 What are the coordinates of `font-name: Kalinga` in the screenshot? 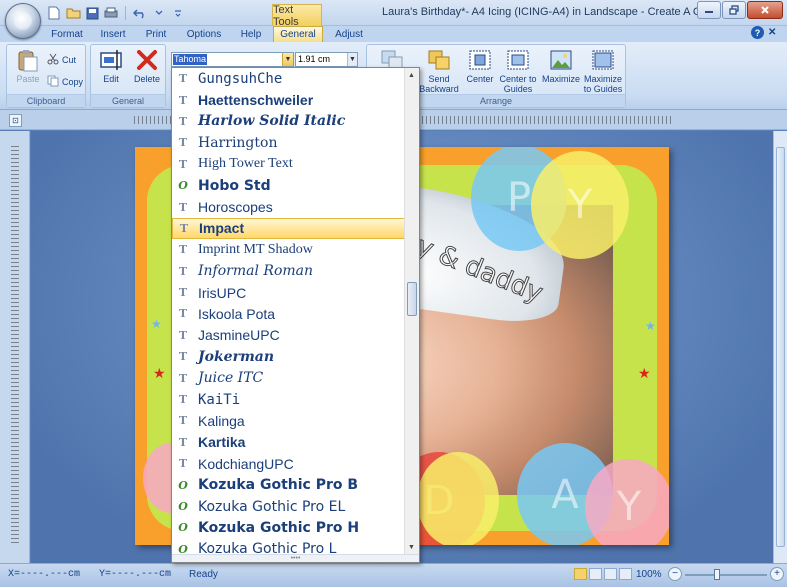 It's located at (221, 420).